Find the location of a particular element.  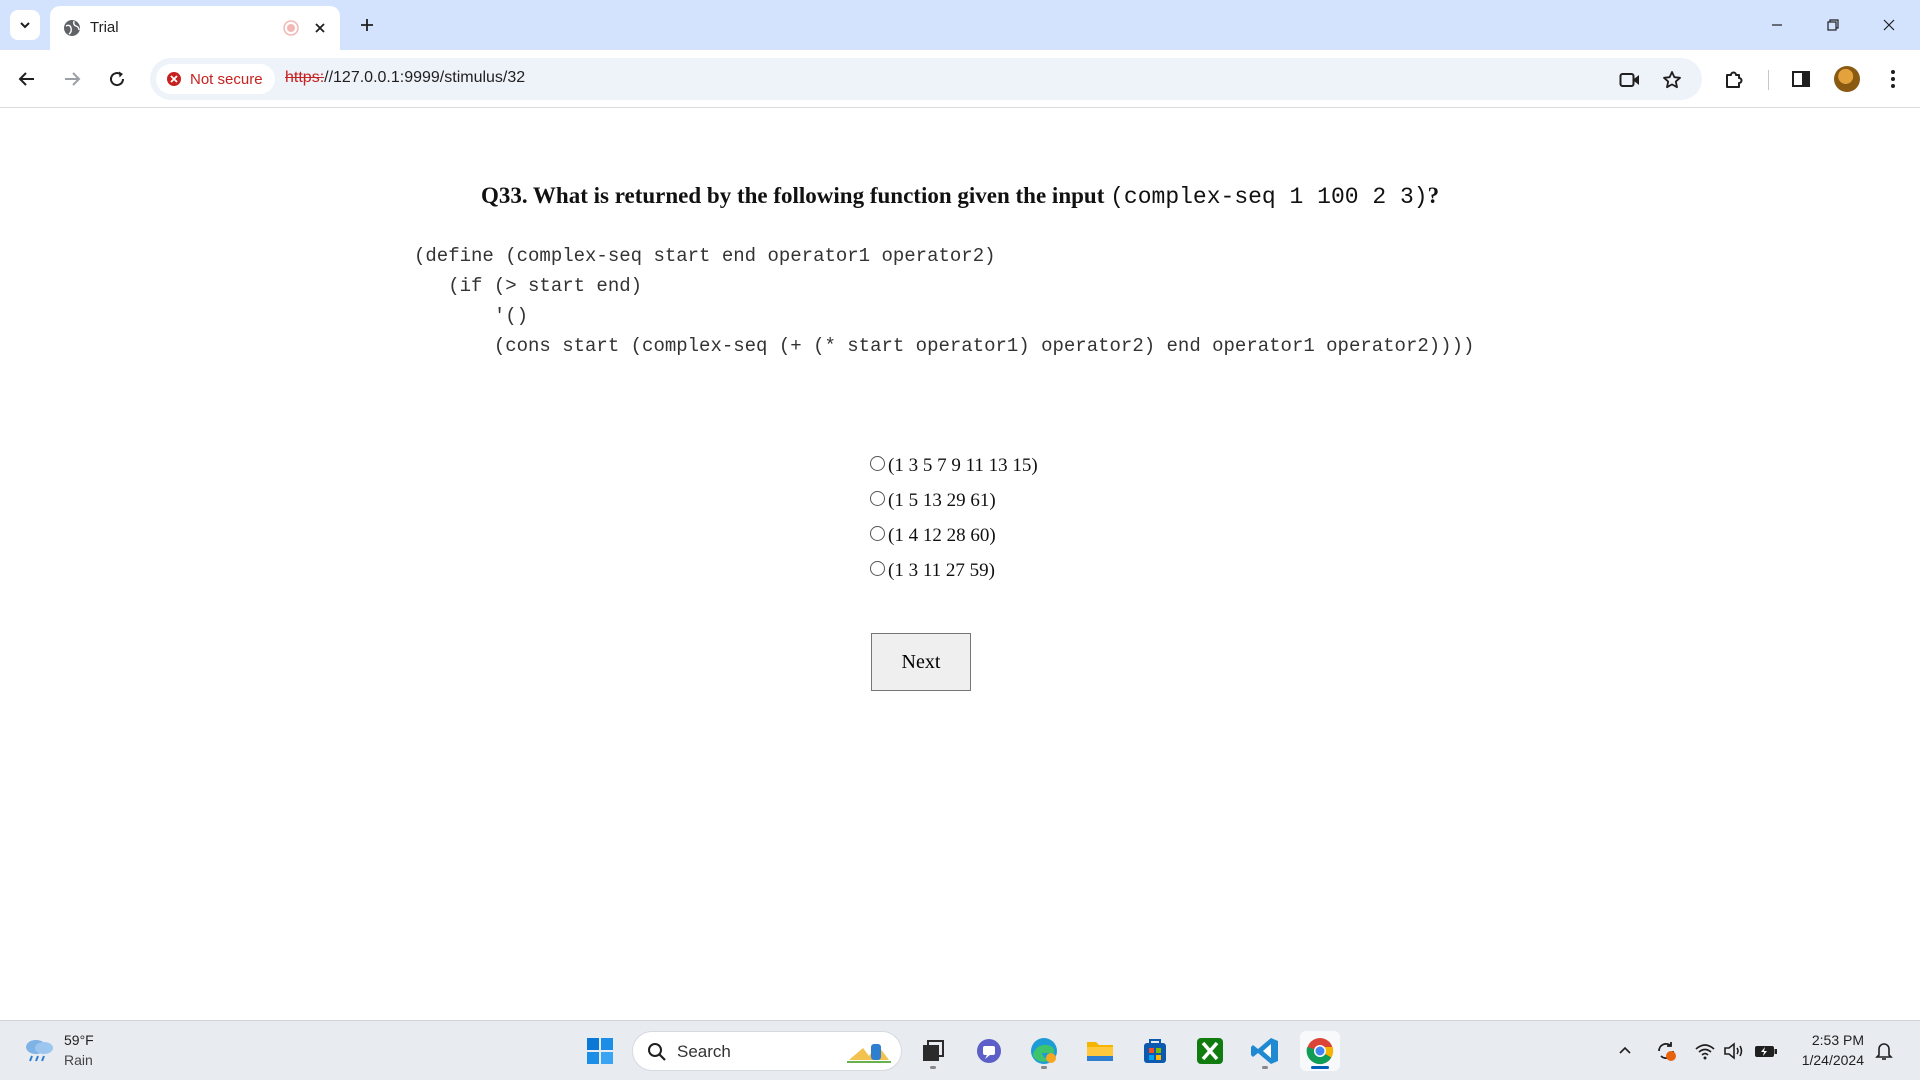

site-security-chip: Not secure is located at coordinates (215, 79).